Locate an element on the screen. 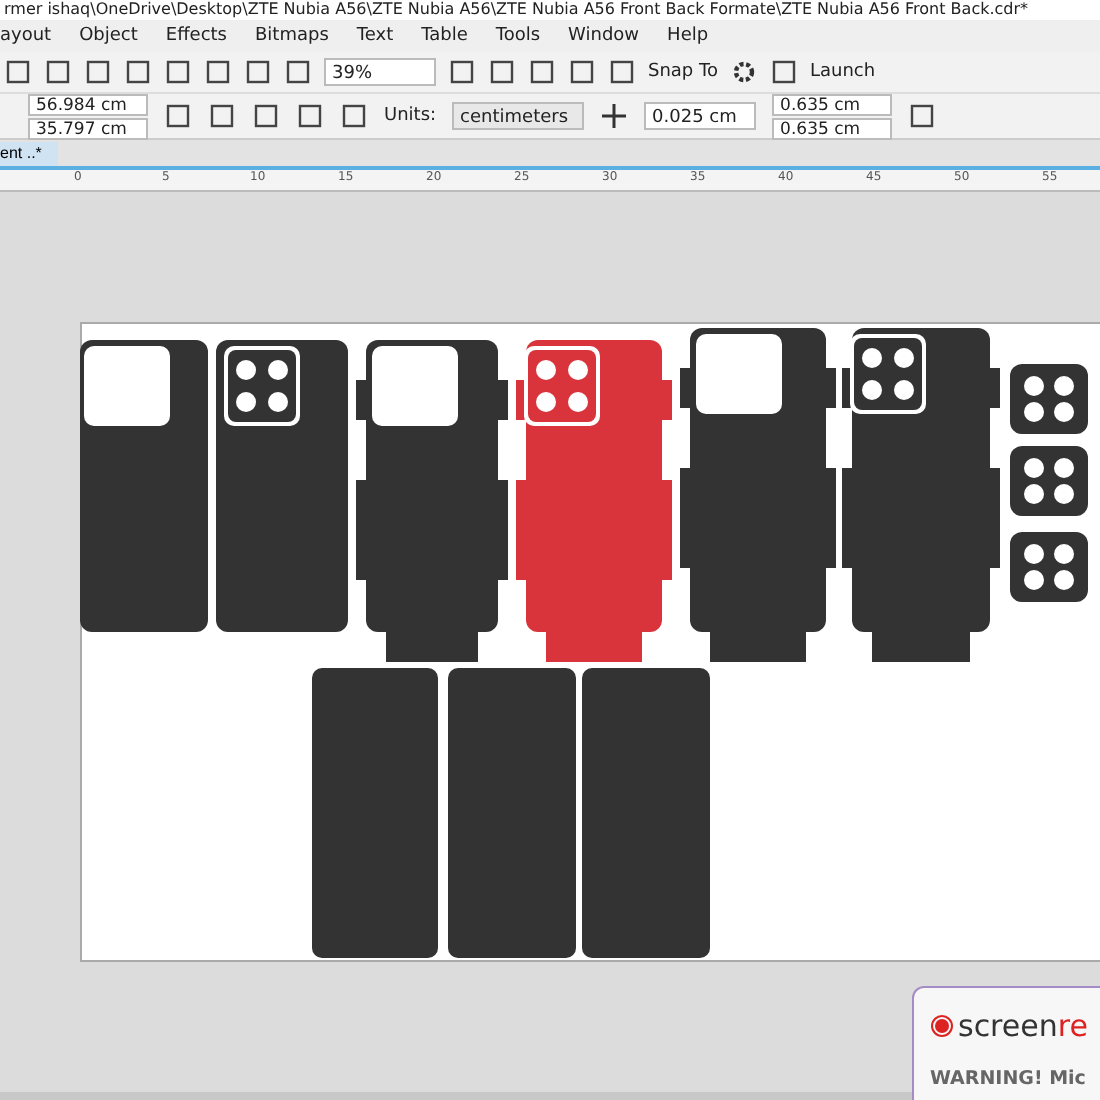  menu-item: Window is located at coordinates (604, 36).